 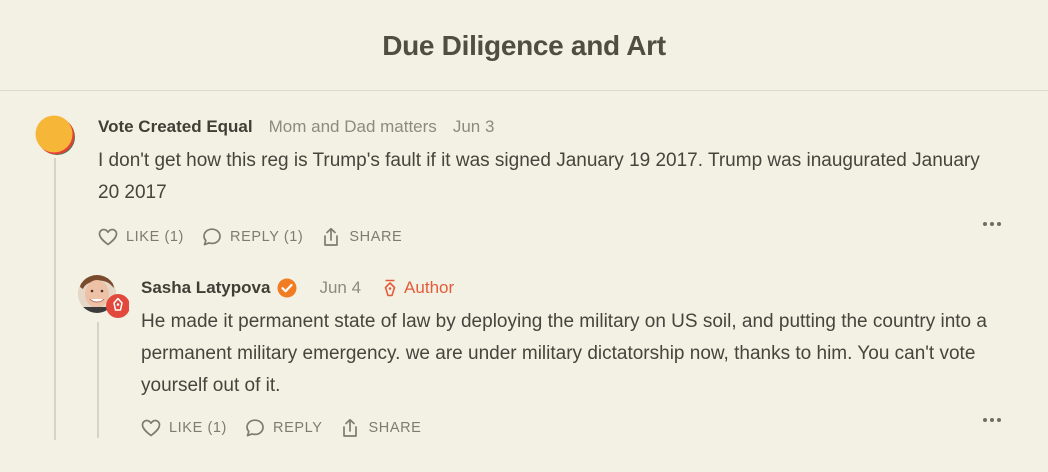 What do you see at coordinates (340, 288) in the screenshot?
I see `comment-date: Jun 4` at bounding box center [340, 288].